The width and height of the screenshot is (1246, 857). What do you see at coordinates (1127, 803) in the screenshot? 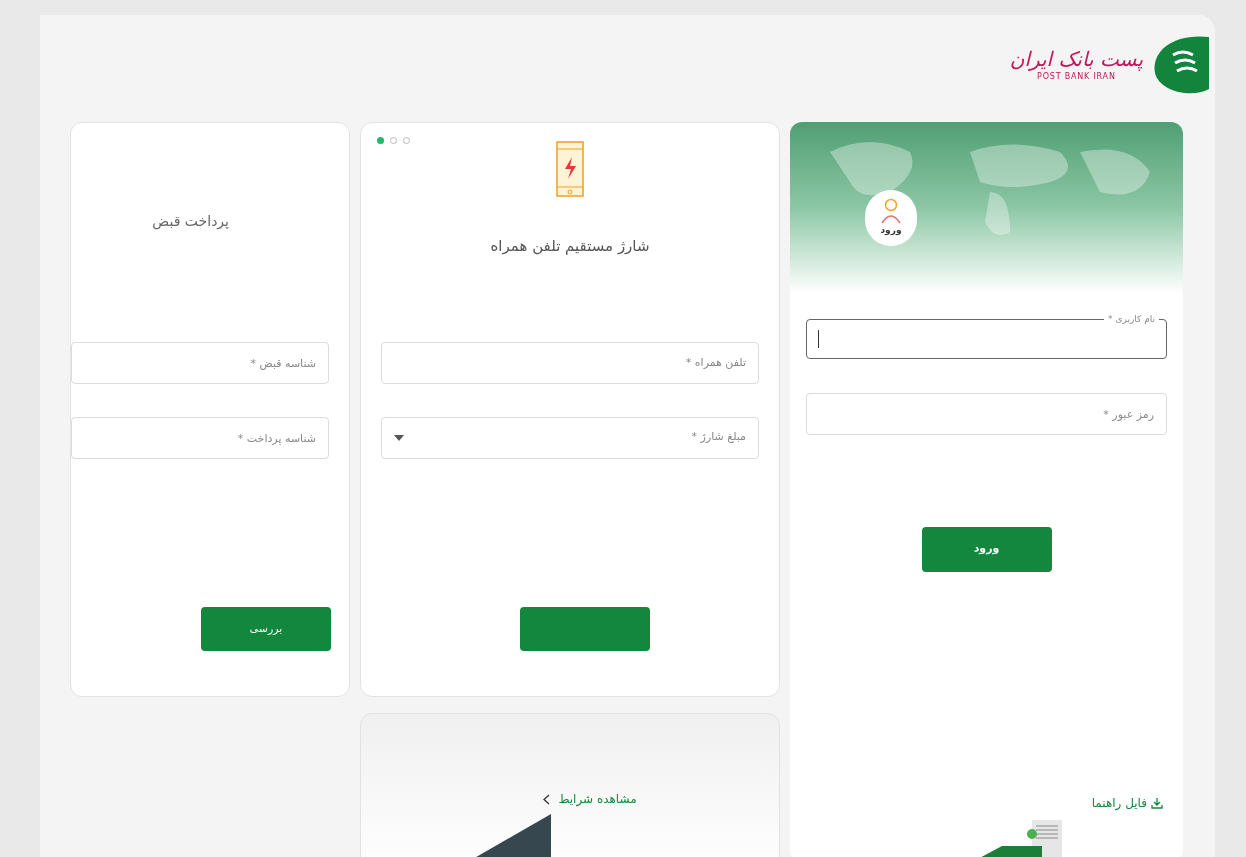
I see `help-file-link: فایل راهنما` at bounding box center [1127, 803].